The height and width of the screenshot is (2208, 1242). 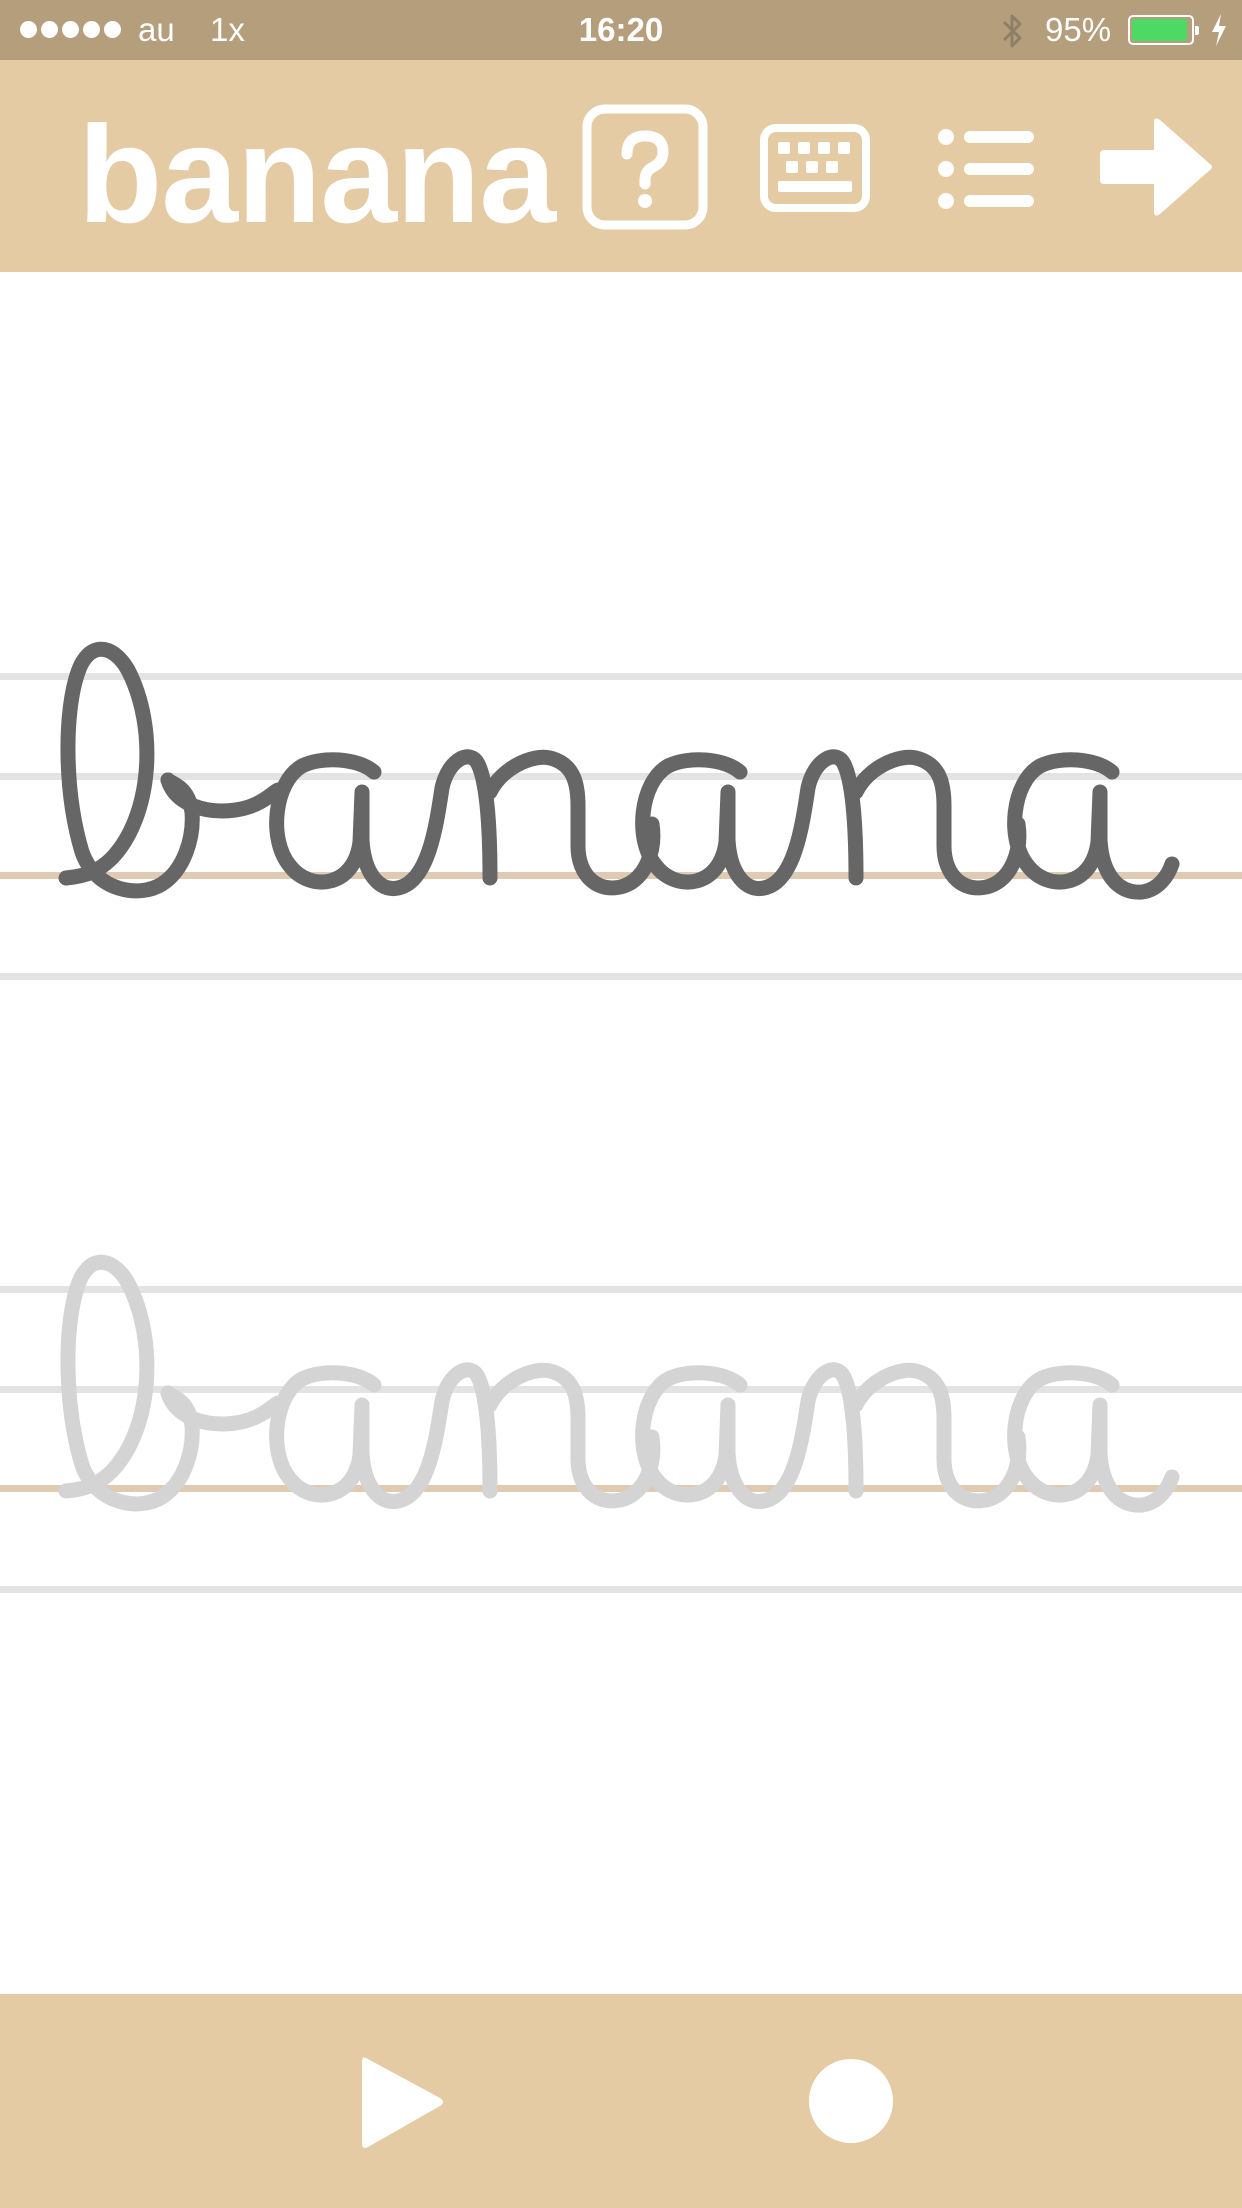 I want to click on word-title: banana, so click(x=317, y=175).